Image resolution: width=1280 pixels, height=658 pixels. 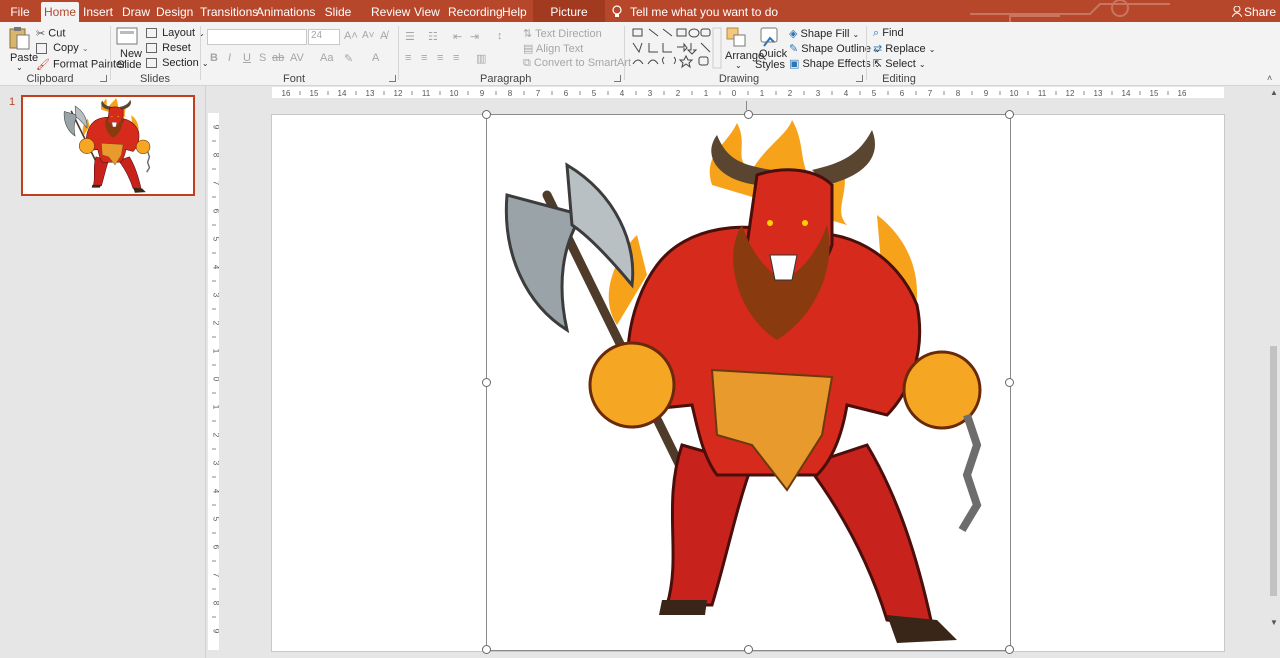 I want to click on v-ruler-label: 3, so click(x=216, y=463).